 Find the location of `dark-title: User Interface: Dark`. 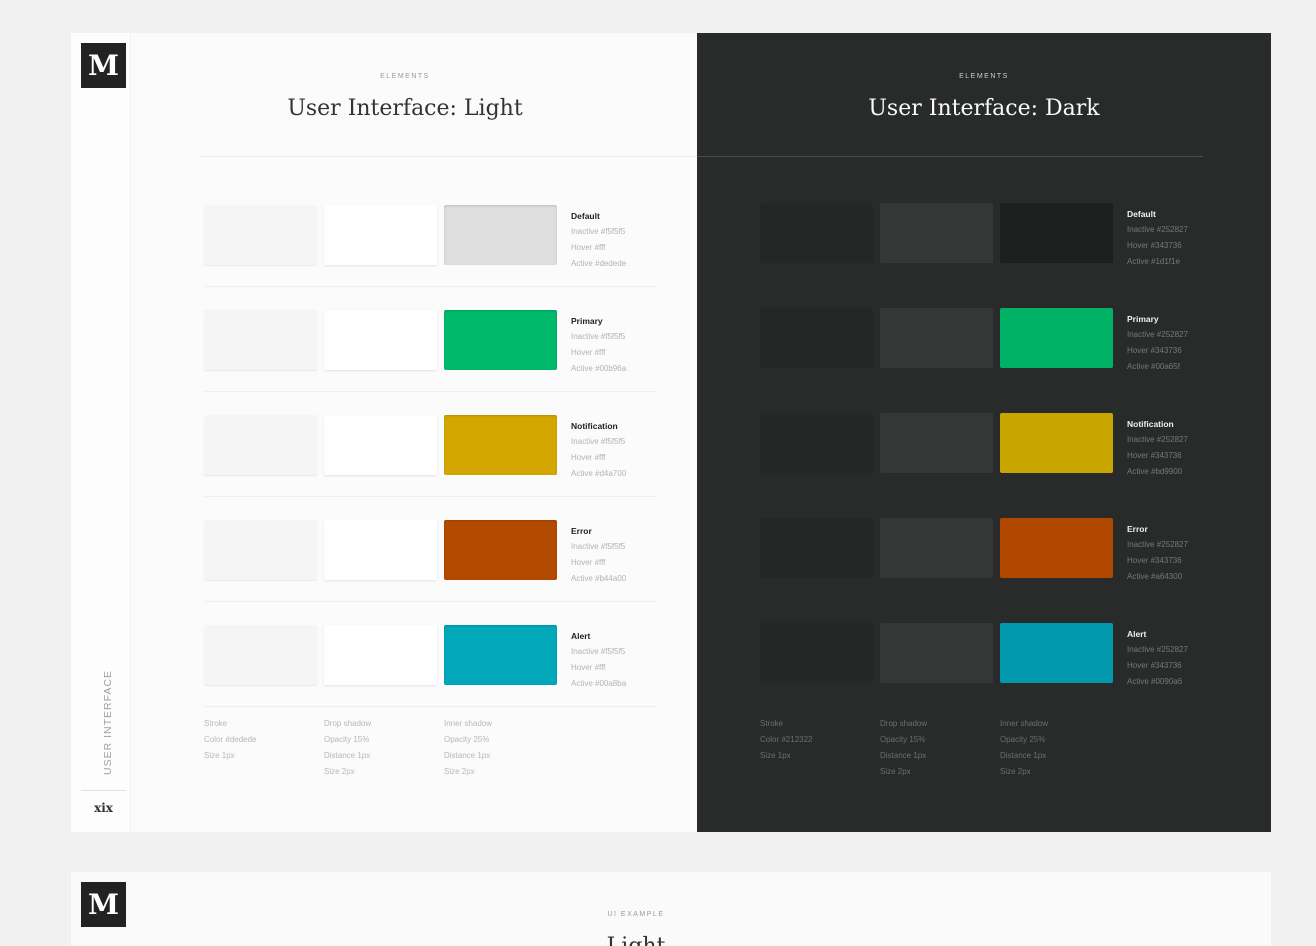

dark-title: User Interface: Dark is located at coordinates (984, 108).